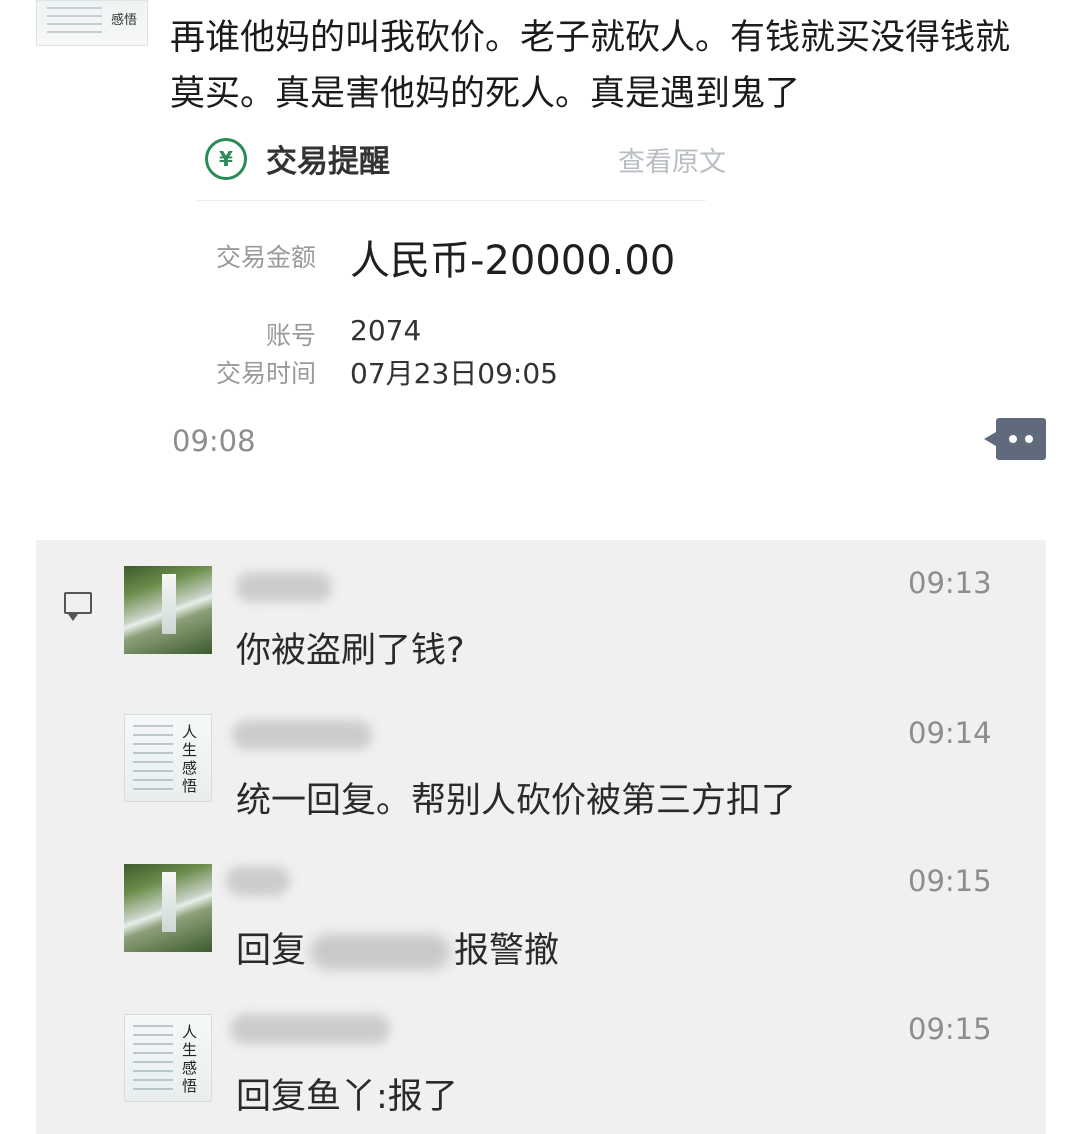  What do you see at coordinates (454, 373) in the screenshot?
I see `transaction-time-value: 07月23日09:05` at bounding box center [454, 373].